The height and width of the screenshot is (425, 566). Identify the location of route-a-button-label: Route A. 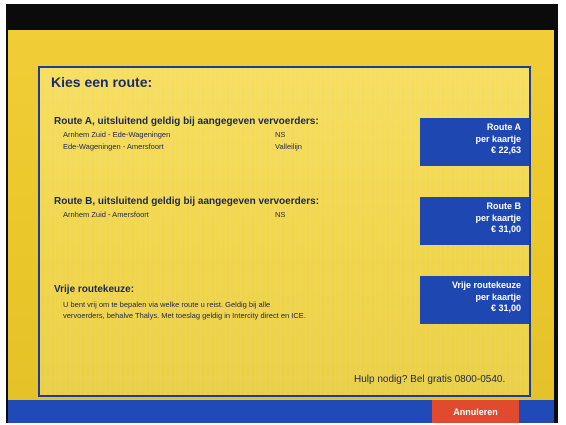
(503, 127).